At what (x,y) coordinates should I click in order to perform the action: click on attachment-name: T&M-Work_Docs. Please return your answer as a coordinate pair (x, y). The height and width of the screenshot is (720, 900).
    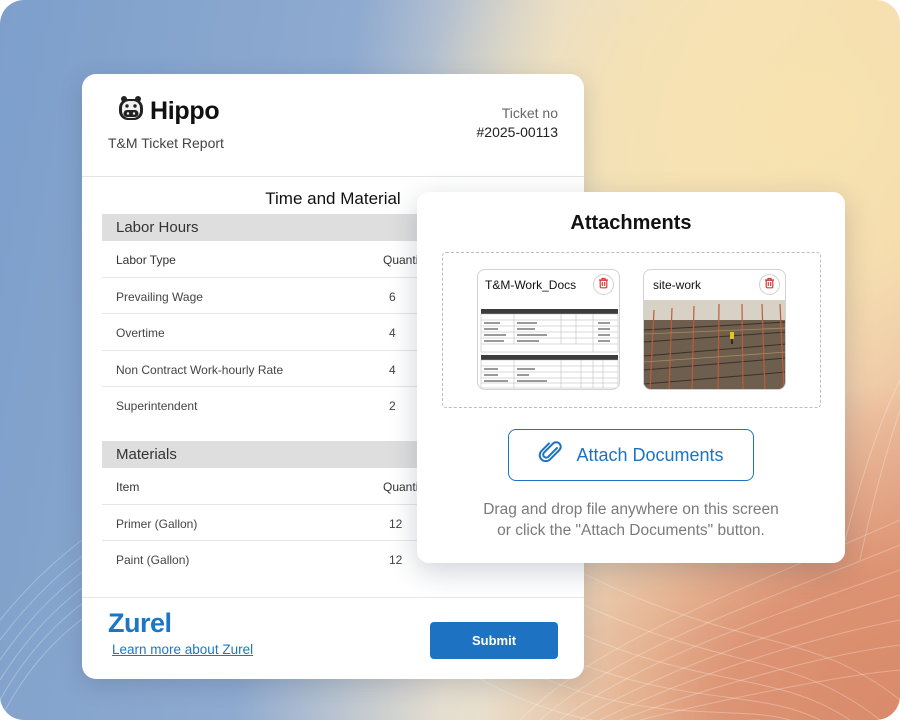
    Looking at the image, I should click on (531, 285).